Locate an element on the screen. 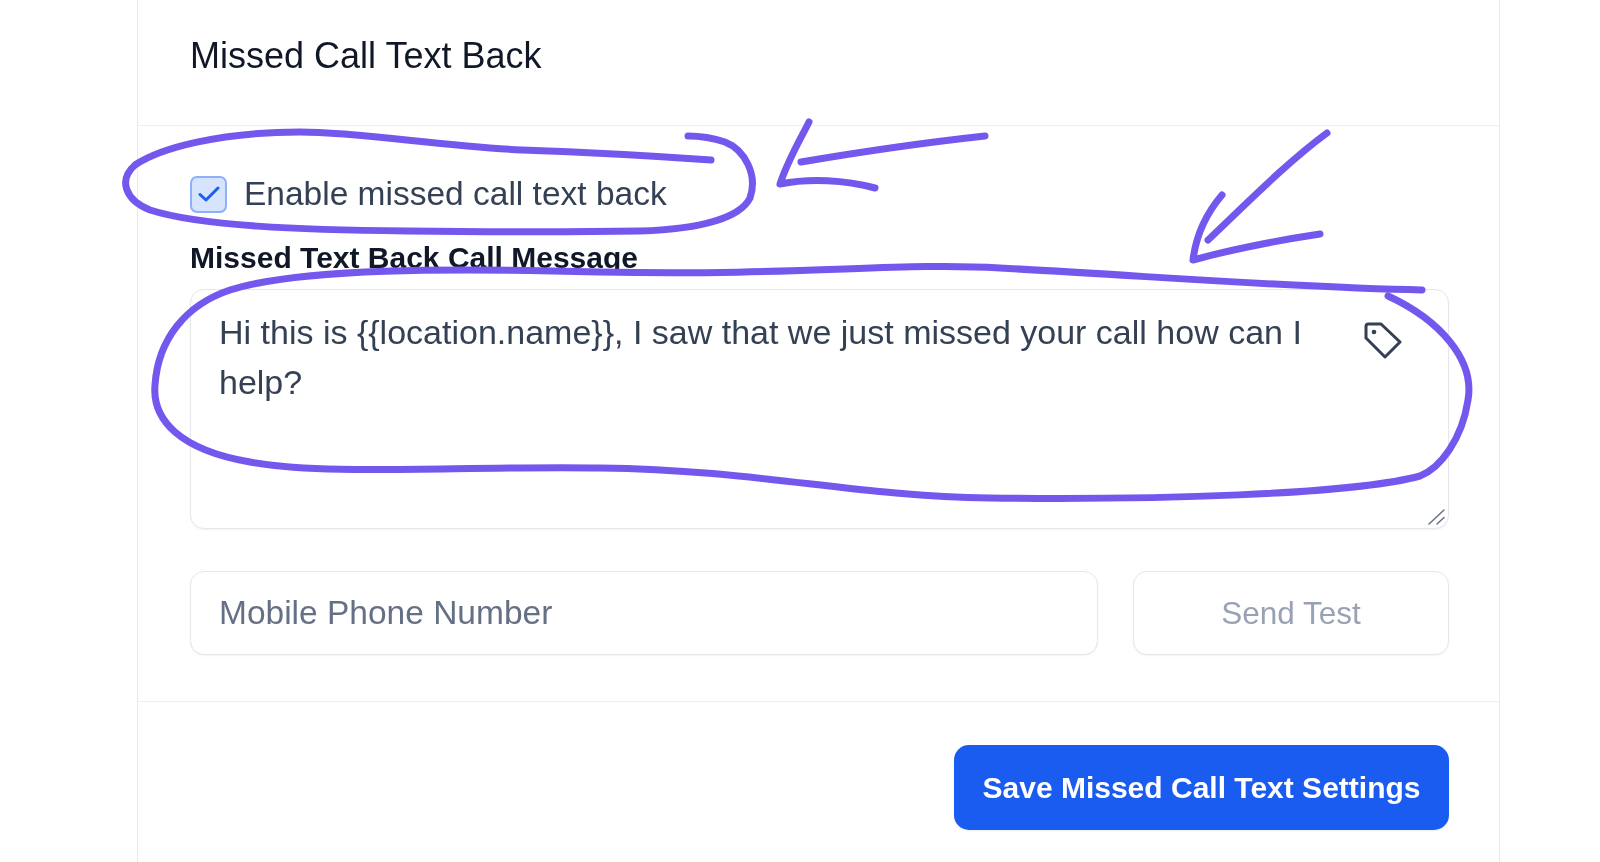 This screenshot has width=1600, height=862. checkbox is located at coordinates (208, 194).